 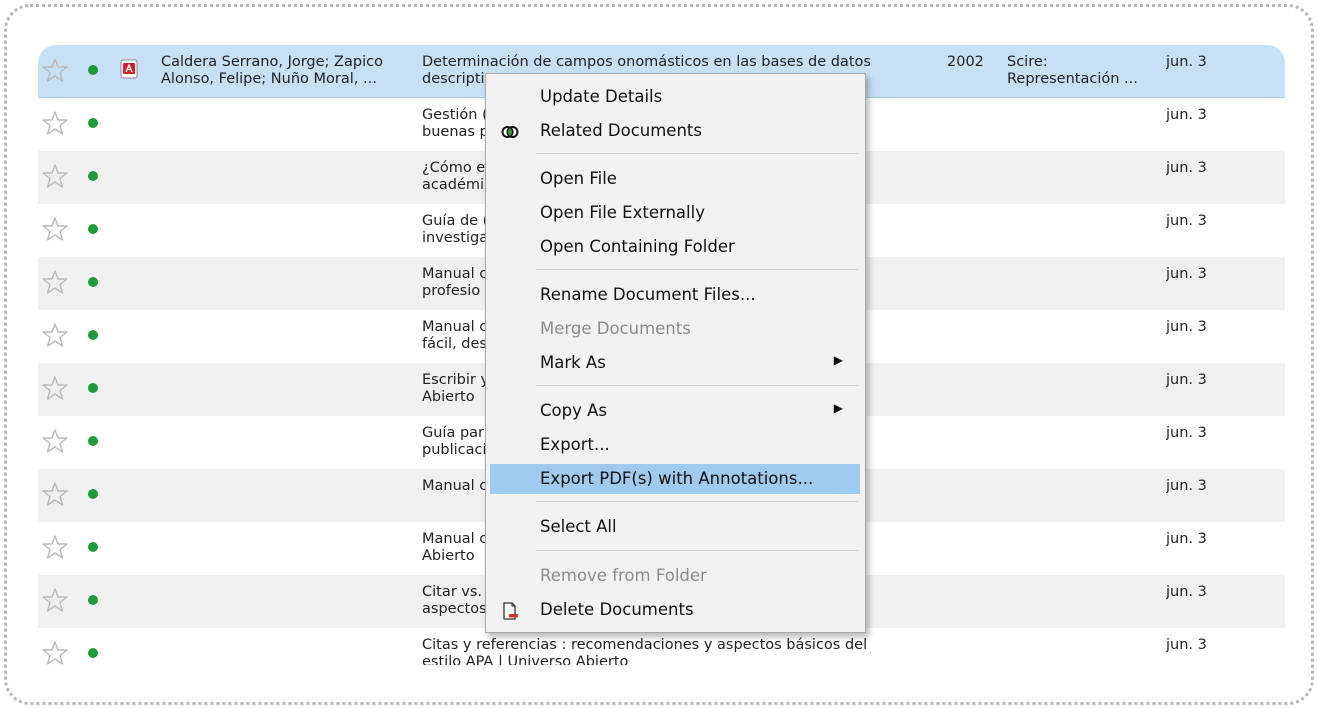 I want to click on menu-item-remove-from-folder: Remove from Folder, so click(x=675, y=576).